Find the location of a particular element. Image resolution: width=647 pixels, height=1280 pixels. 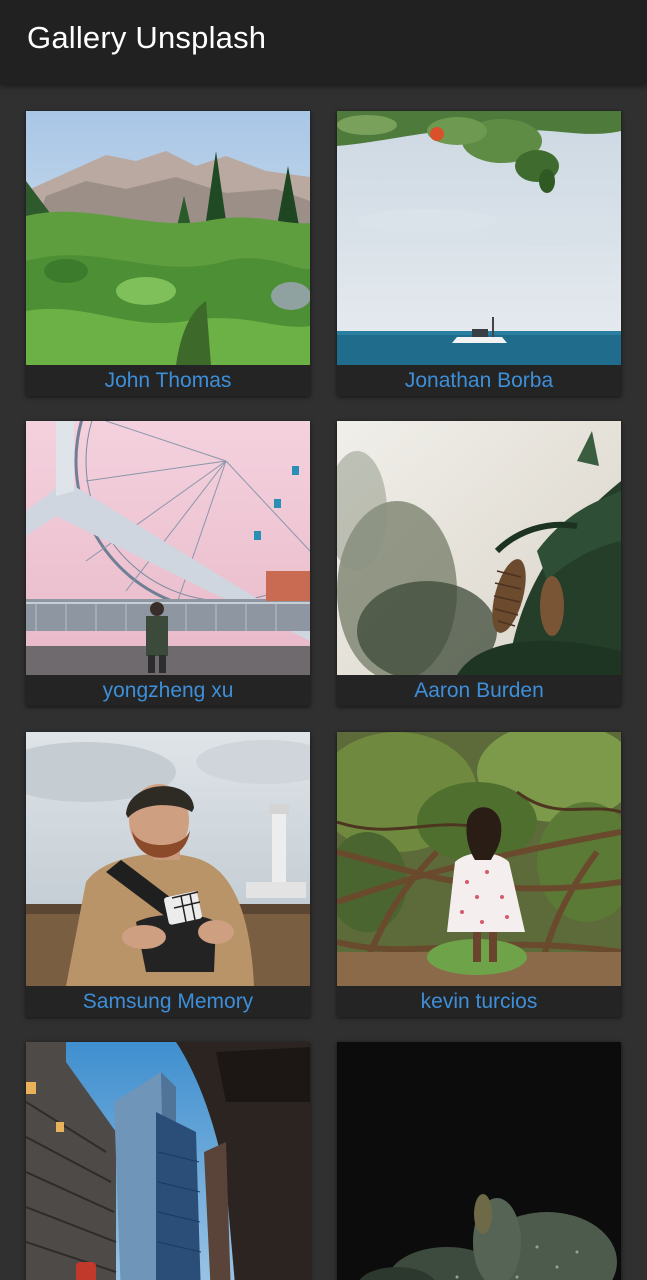

photo-card: Samsung Memory is located at coordinates (168, 874).